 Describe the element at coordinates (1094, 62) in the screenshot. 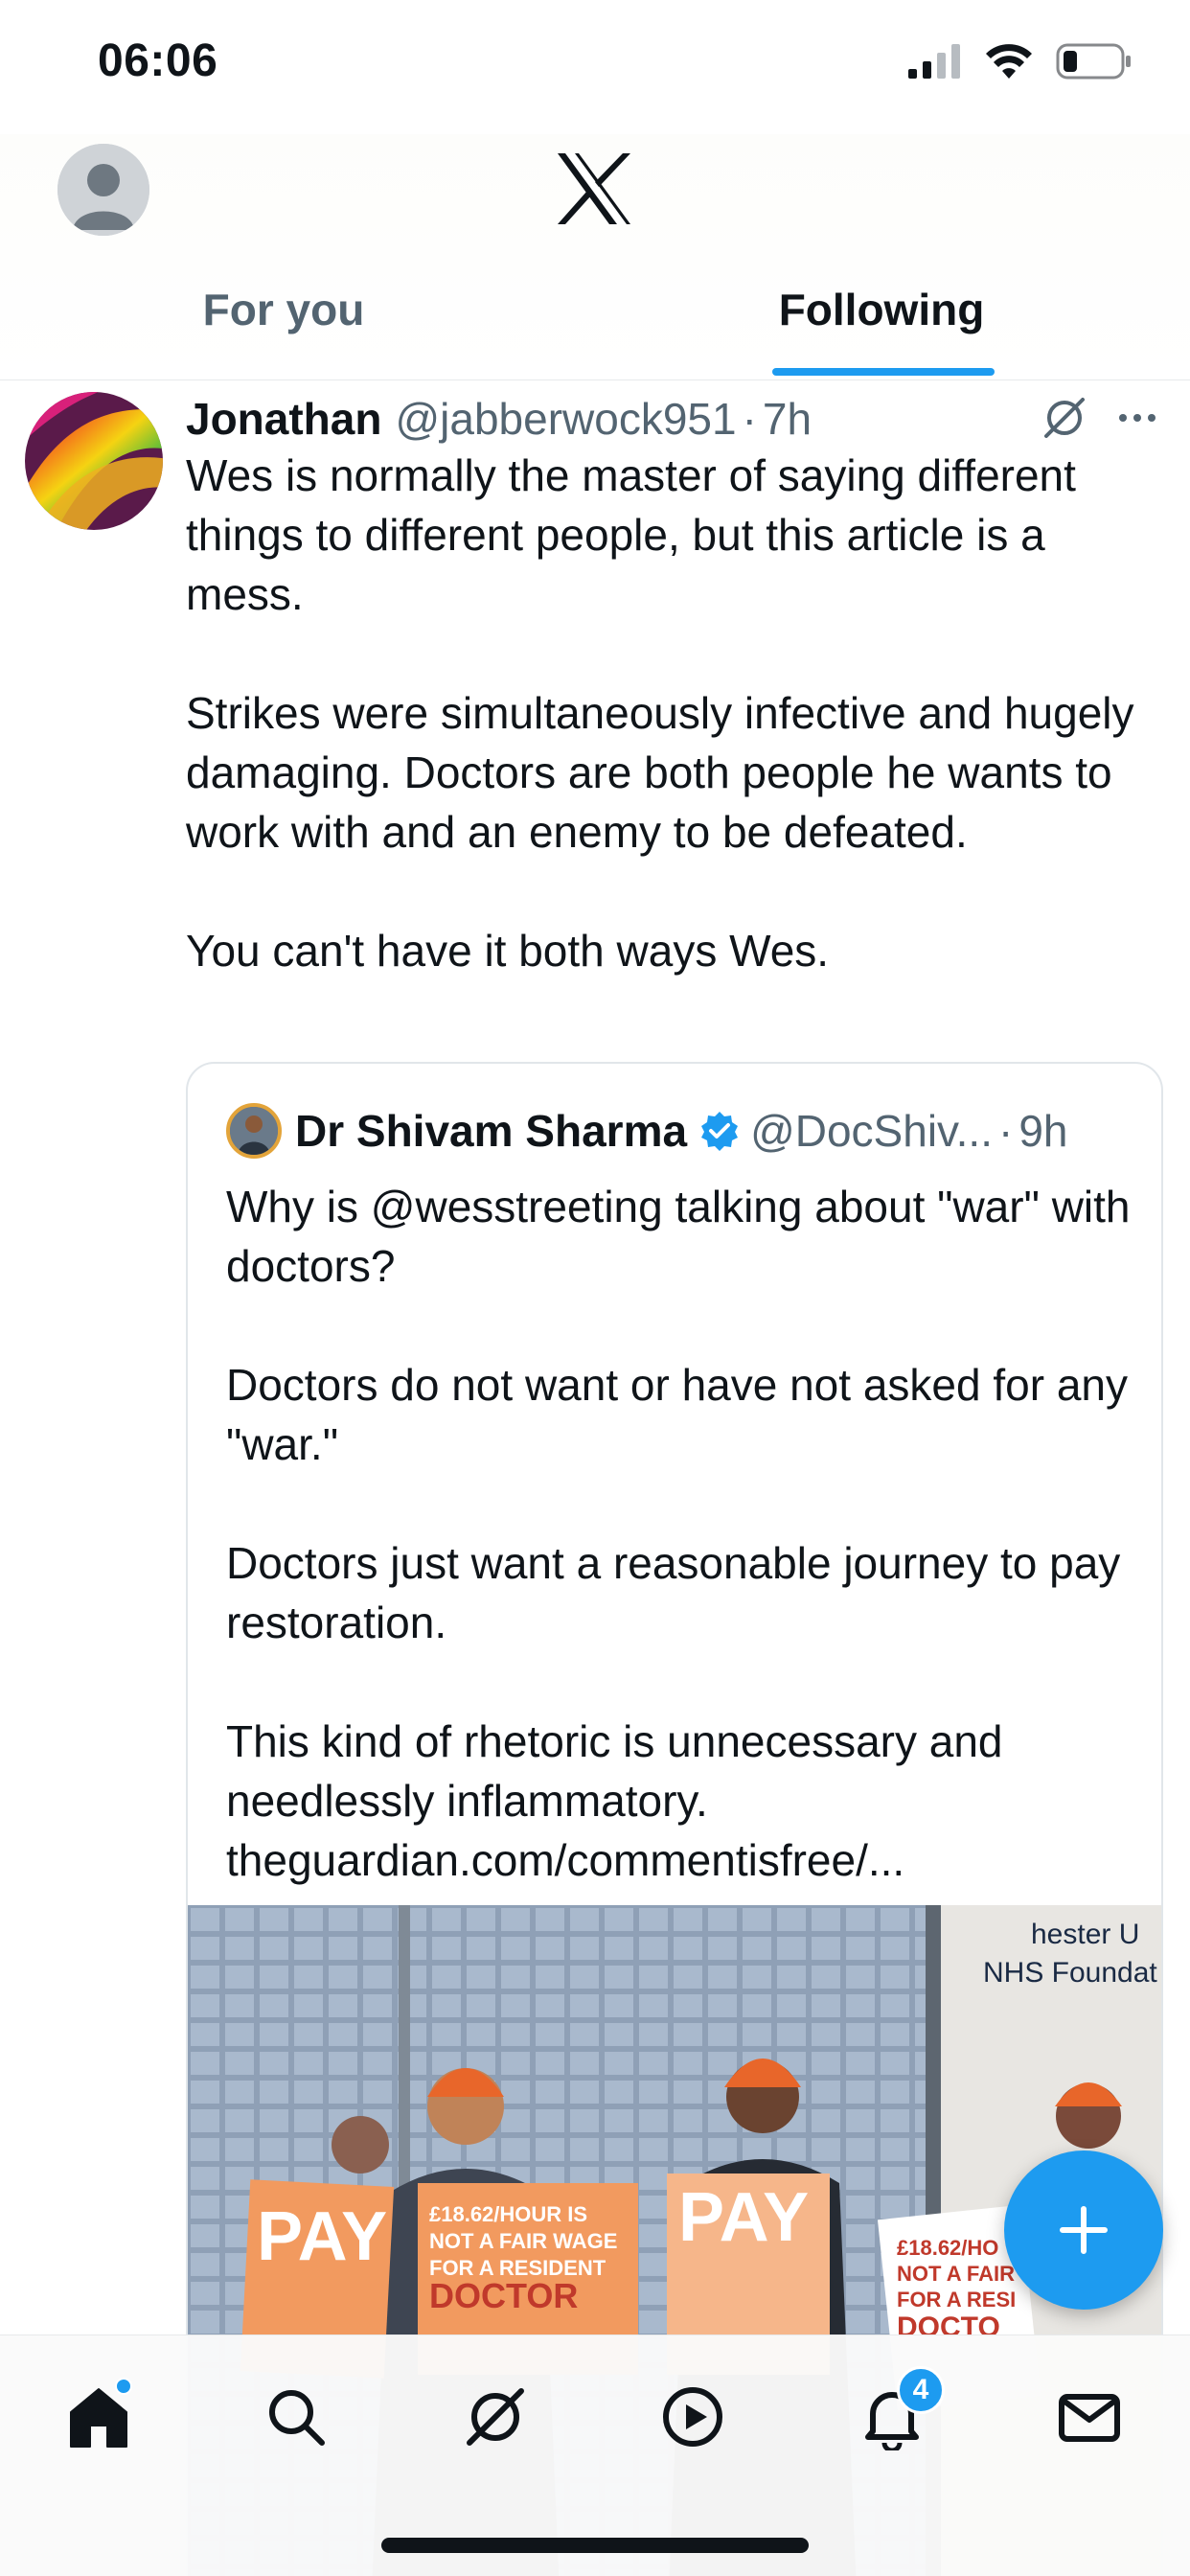

I see `battery-icon` at that location.